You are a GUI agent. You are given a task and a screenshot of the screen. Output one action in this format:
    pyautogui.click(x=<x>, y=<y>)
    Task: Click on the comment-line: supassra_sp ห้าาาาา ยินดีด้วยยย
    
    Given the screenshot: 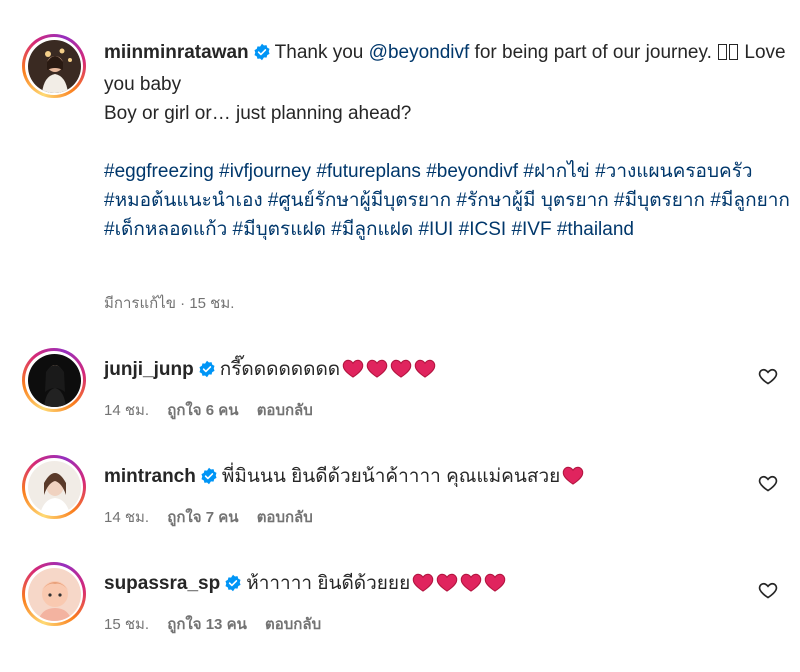 What is the action you would take?
    pyautogui.click(x=305, y=585)
    